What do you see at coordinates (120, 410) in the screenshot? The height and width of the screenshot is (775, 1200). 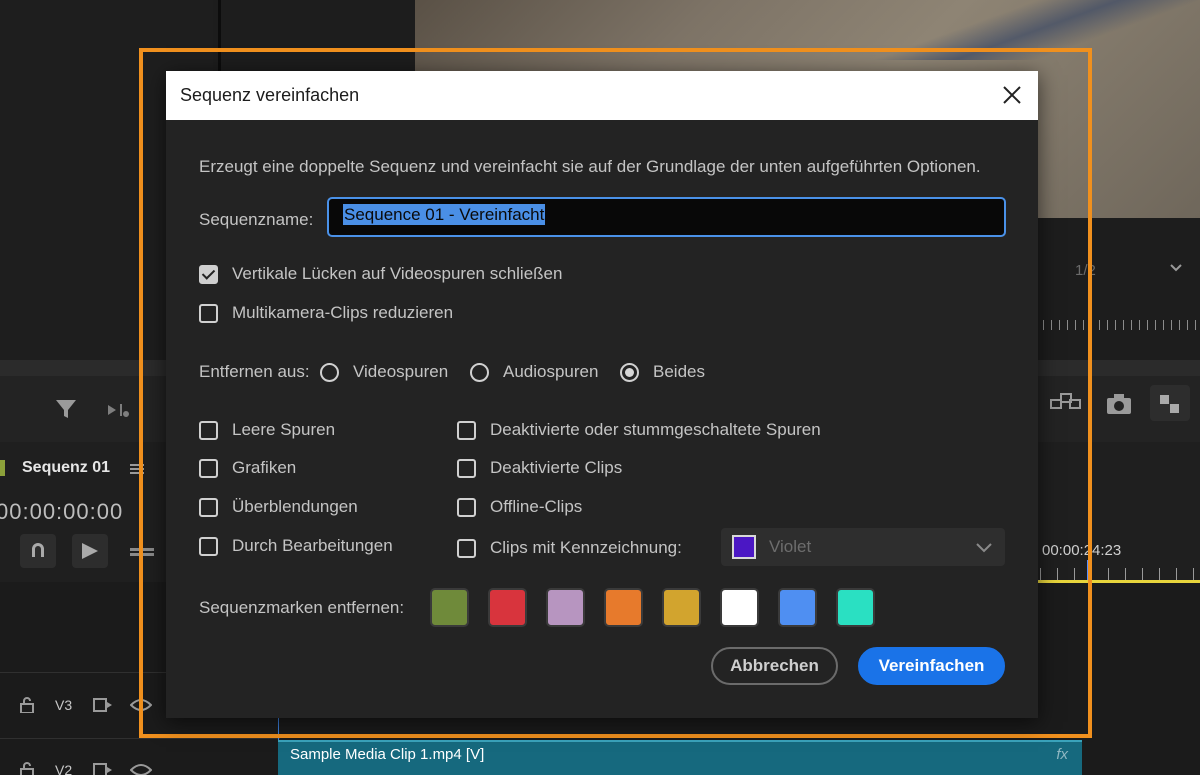 I see `play-to-icon` at bounding box center [120, 410].